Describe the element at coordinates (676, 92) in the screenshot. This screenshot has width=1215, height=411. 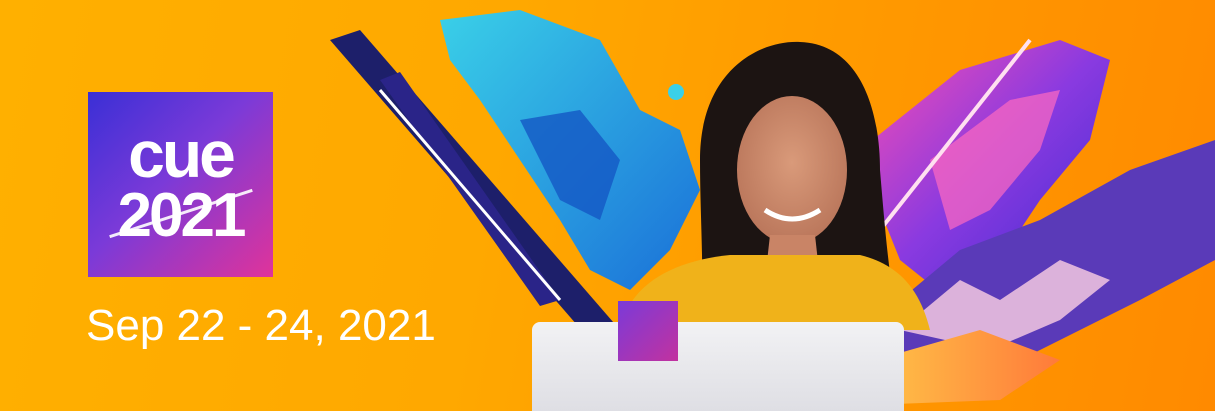
I see `blue-dot` at that location.